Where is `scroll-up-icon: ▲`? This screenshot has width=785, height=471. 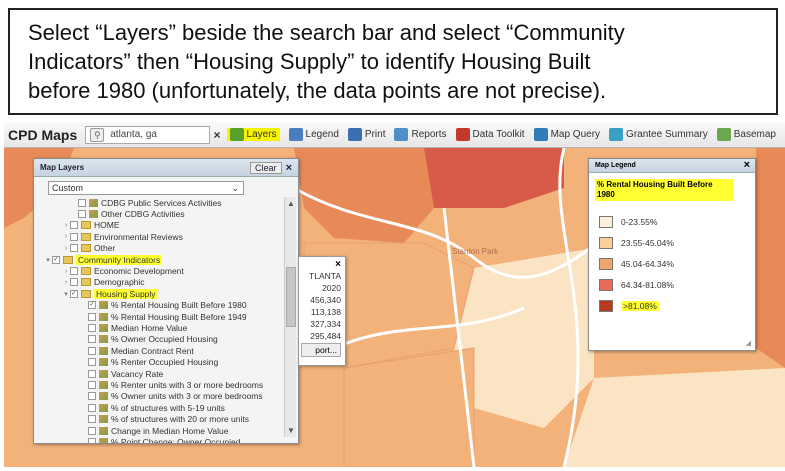
scroll-up-icon: ▲ is located at coordinates (291, 203).